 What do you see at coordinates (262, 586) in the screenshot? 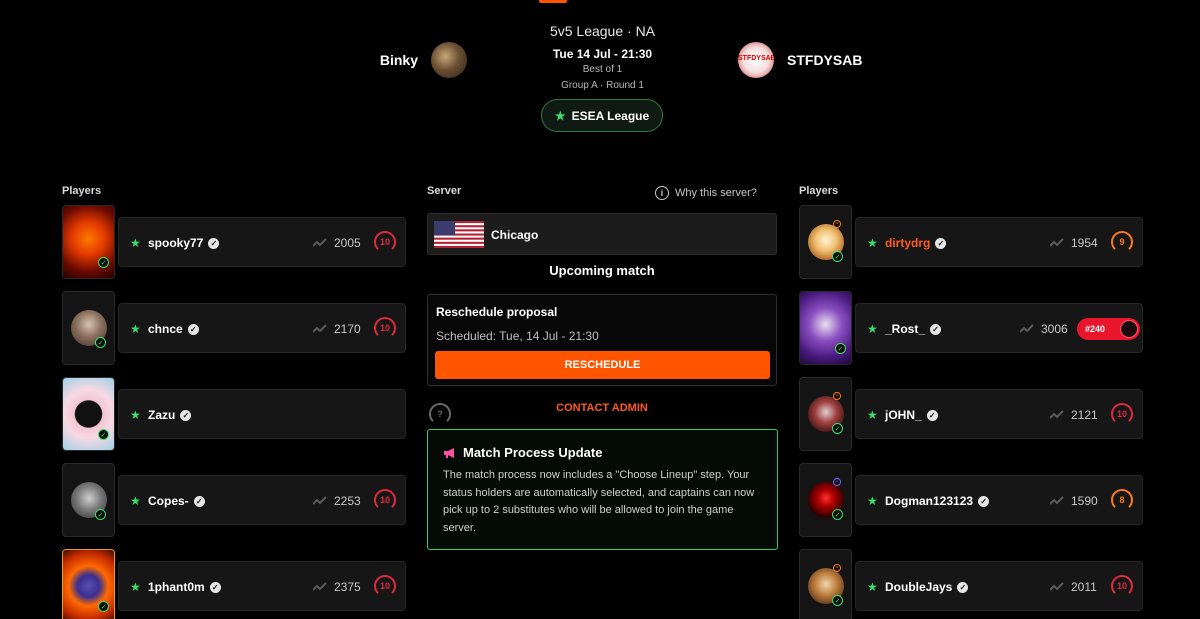
I see `player-card: ★ 1phant0m ✓ 2375 10` at bounding box center [262, 586].